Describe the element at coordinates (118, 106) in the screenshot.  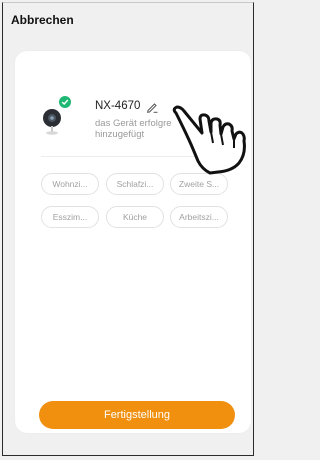
I see `device-name: NX-4670` at that location.